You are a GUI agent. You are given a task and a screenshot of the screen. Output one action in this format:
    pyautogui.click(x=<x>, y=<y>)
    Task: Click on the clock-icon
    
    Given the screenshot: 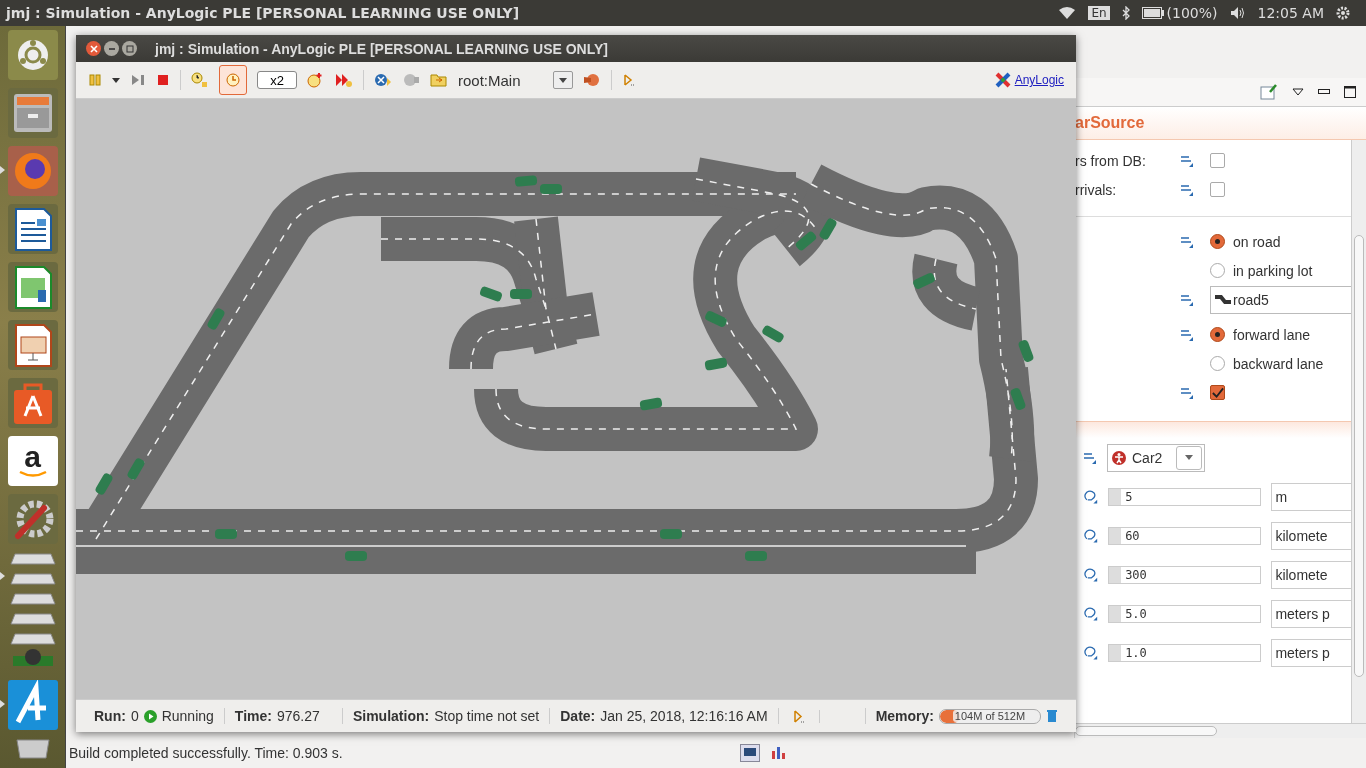 What is the action you would take?
    pyautogui.click(x=200, y=80)
    